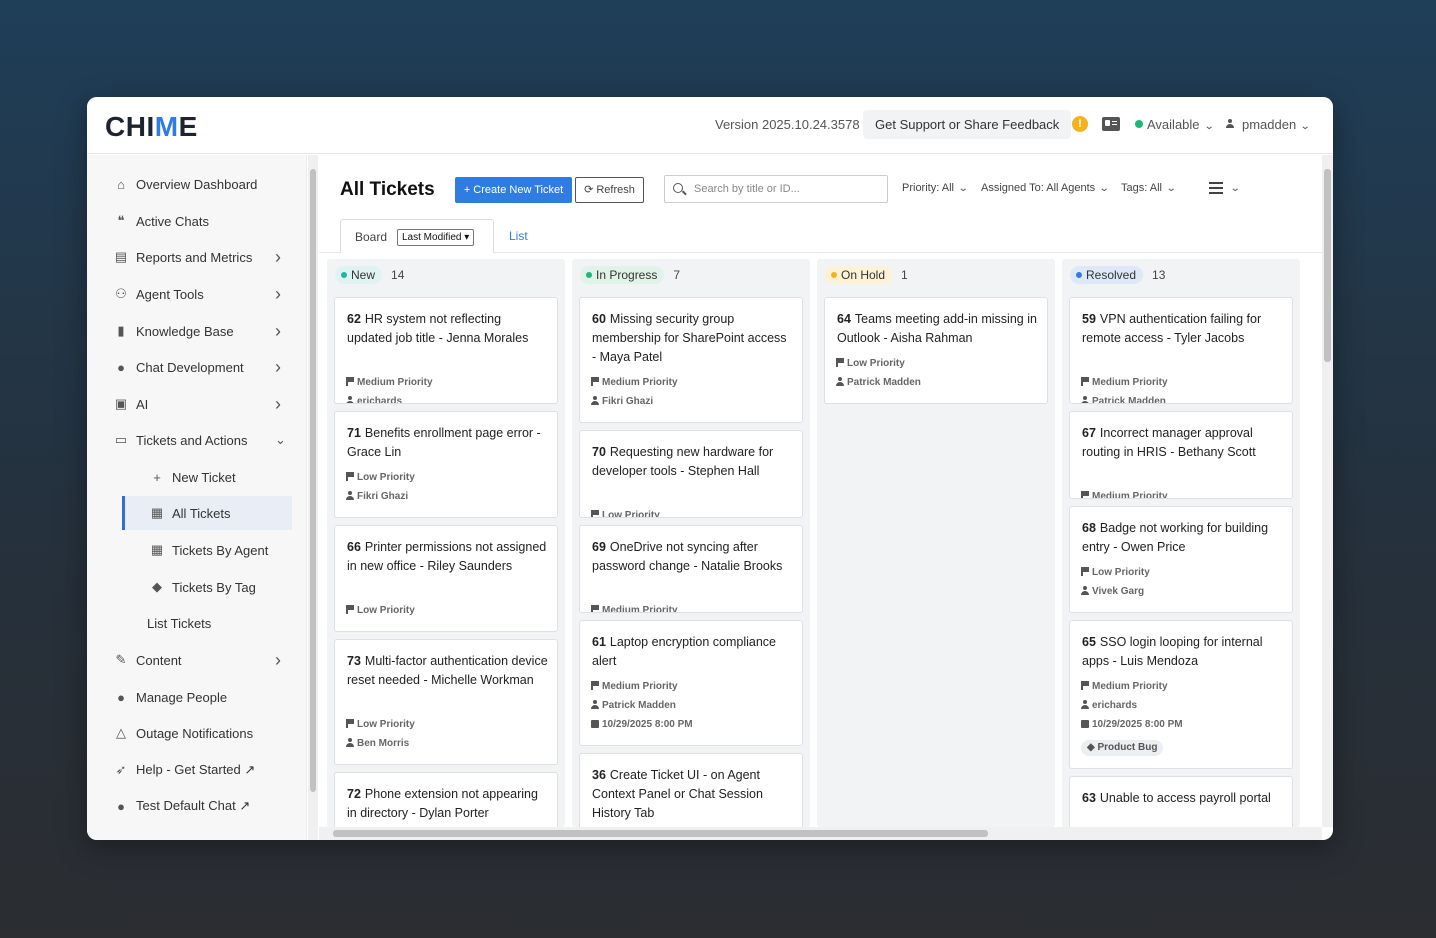 This screenshot has width=1436, height=938. Describe the element at coordinates (1174, 124) in the screenshot. I see `availability-dropdown: Available ⌄` at that location.